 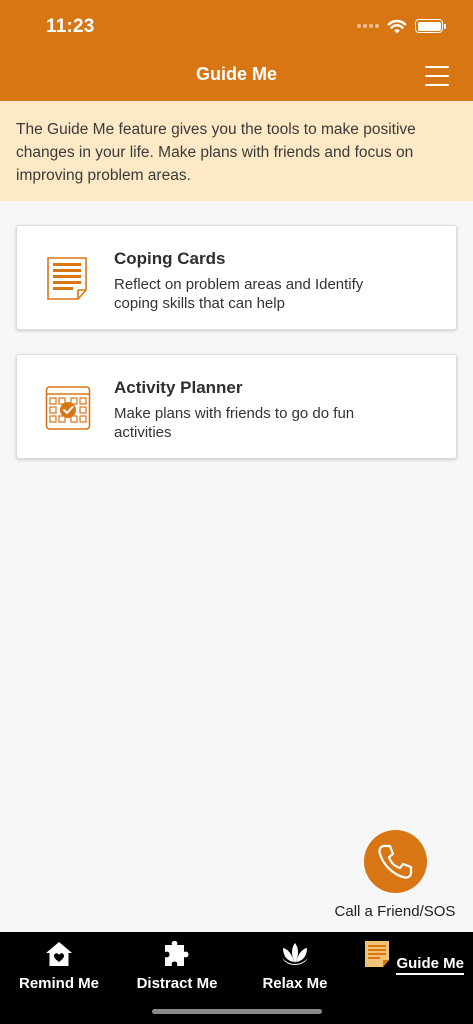 What do you see at coordinates (58, 983) in the screenshot?
I see `tab-label: Remind Me` at bounding box center [58, 983].